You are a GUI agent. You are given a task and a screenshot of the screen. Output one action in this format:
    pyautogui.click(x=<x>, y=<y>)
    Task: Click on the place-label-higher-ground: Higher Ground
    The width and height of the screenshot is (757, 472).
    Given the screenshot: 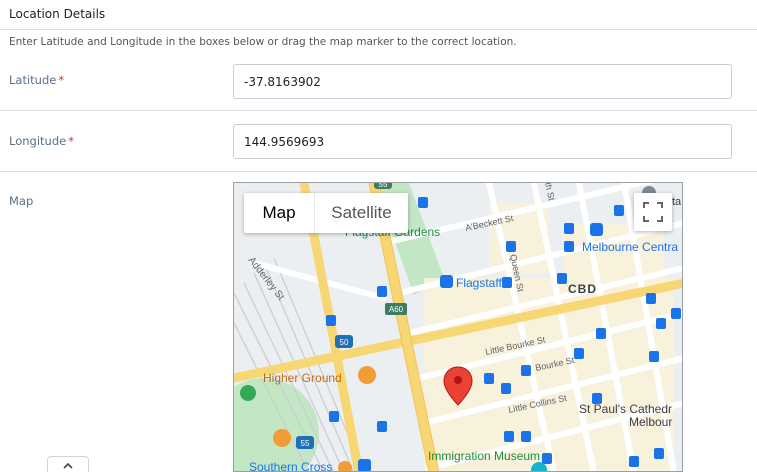 What is the action you would take?
    pyautogui.click(x=302, y=378)
    